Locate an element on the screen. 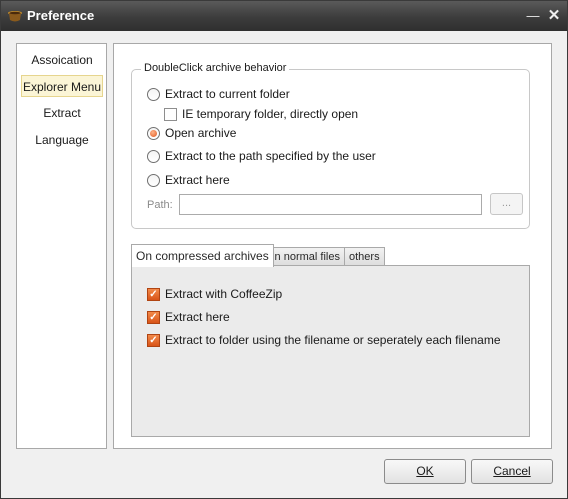  title-bar: Preference — ✕ is located at coordinates (284, 16).